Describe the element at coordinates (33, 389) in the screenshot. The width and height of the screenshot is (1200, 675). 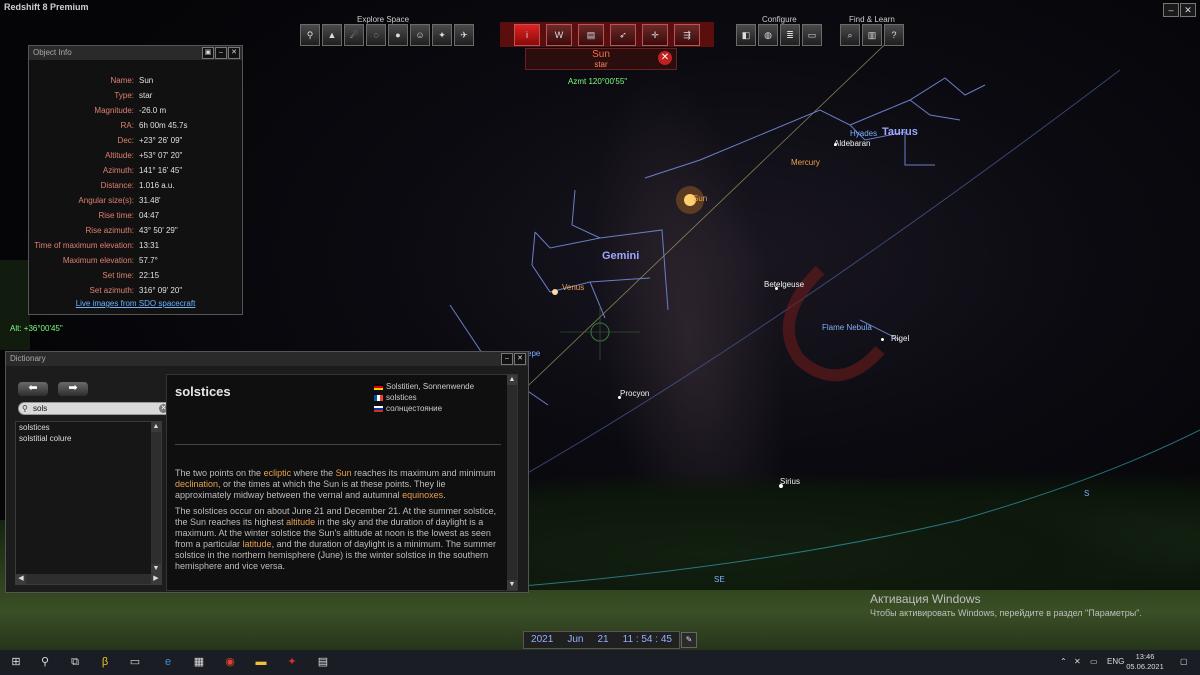
I see `back-arrow-icon: ⬅` at that location.